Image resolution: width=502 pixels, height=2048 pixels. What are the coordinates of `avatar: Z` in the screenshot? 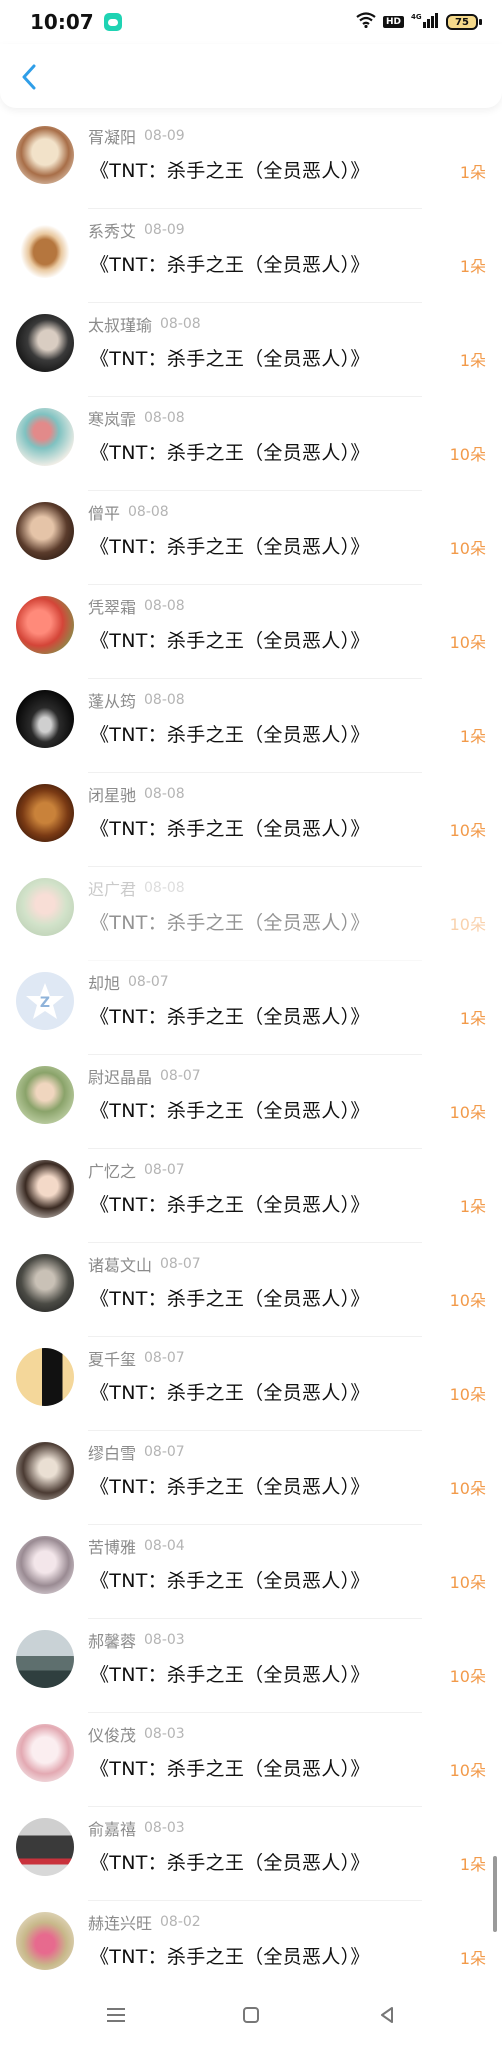 It's located at (45, 1001).